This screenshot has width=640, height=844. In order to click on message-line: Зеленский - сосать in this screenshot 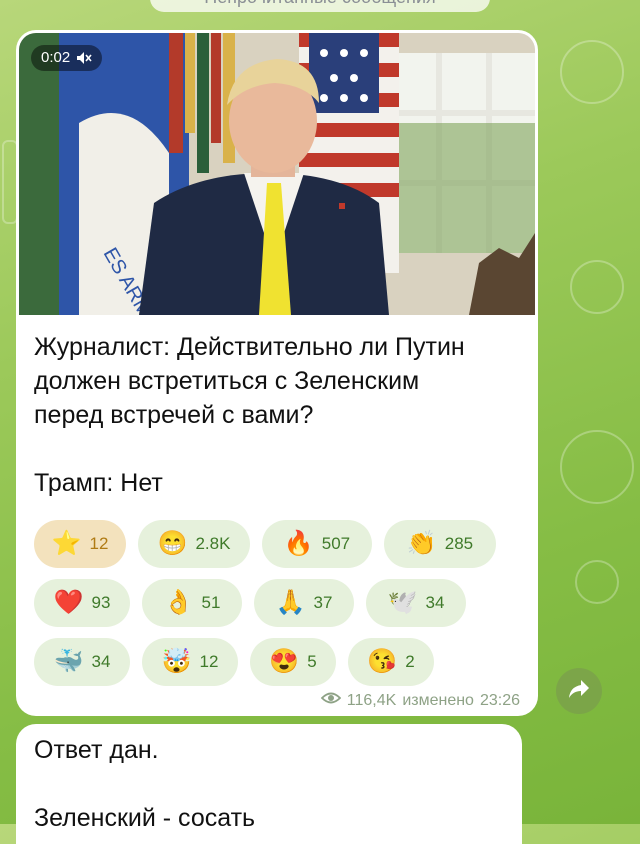, I will do `click(145, 818)`.